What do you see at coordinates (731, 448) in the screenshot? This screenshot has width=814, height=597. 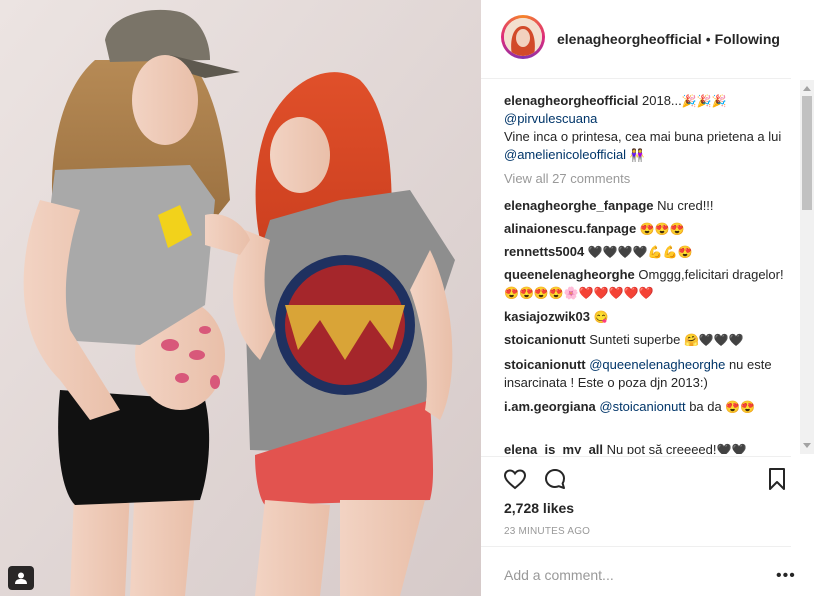 I see `comment-emoji: 🖤🖤` at bounding box center [731, 448].